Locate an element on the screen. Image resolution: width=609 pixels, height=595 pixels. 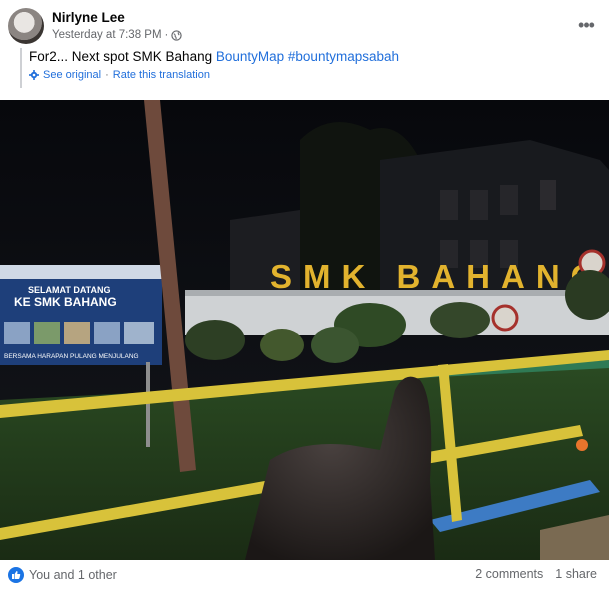
reactions-summary: You and 1 other is located at coordinates (62, 575).